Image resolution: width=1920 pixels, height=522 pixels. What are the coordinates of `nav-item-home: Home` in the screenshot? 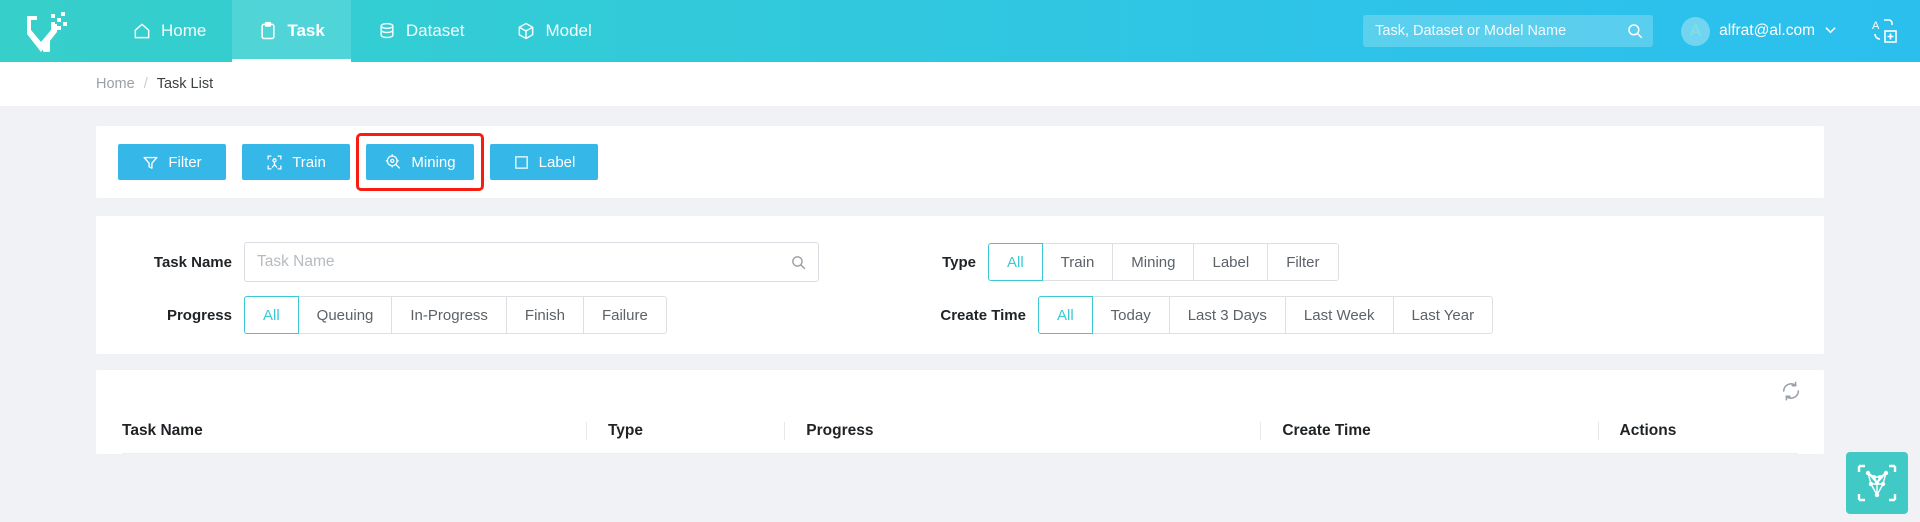 It's located at (169, 31).